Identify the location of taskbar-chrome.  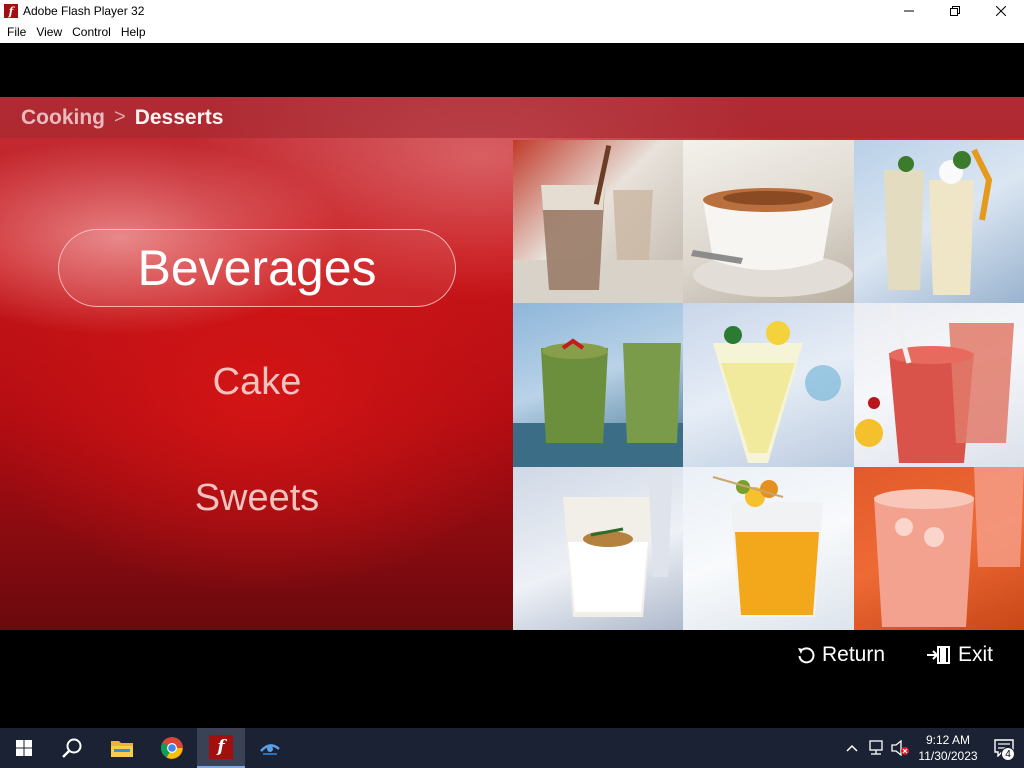
(172, 748).